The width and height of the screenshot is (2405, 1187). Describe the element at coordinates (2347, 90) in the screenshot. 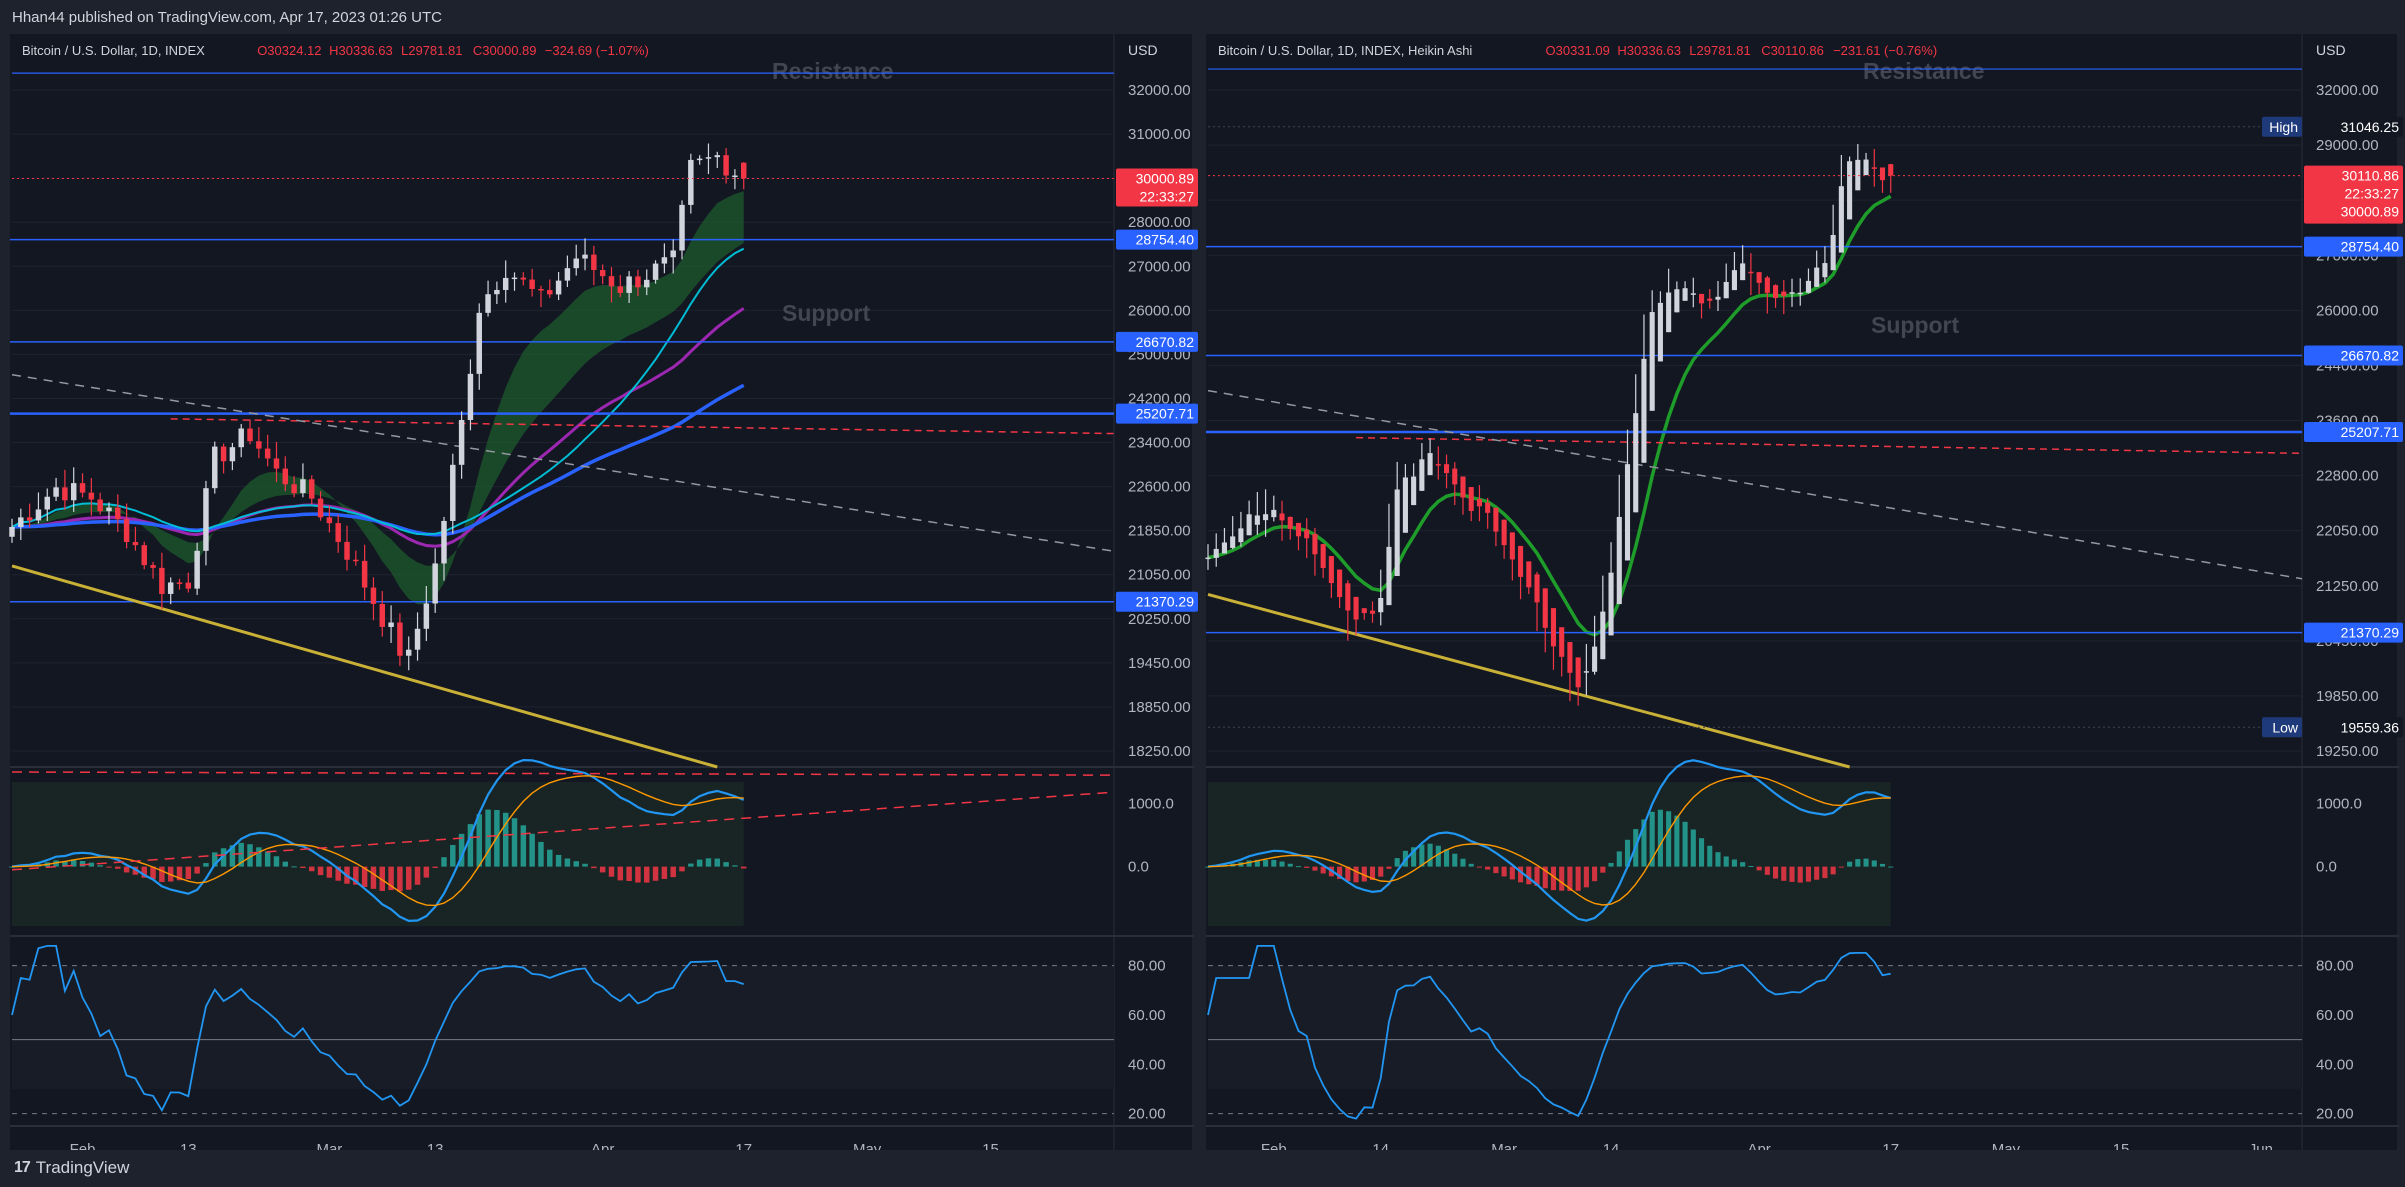

I see `price-axis-tick: 32000.00` at that location.